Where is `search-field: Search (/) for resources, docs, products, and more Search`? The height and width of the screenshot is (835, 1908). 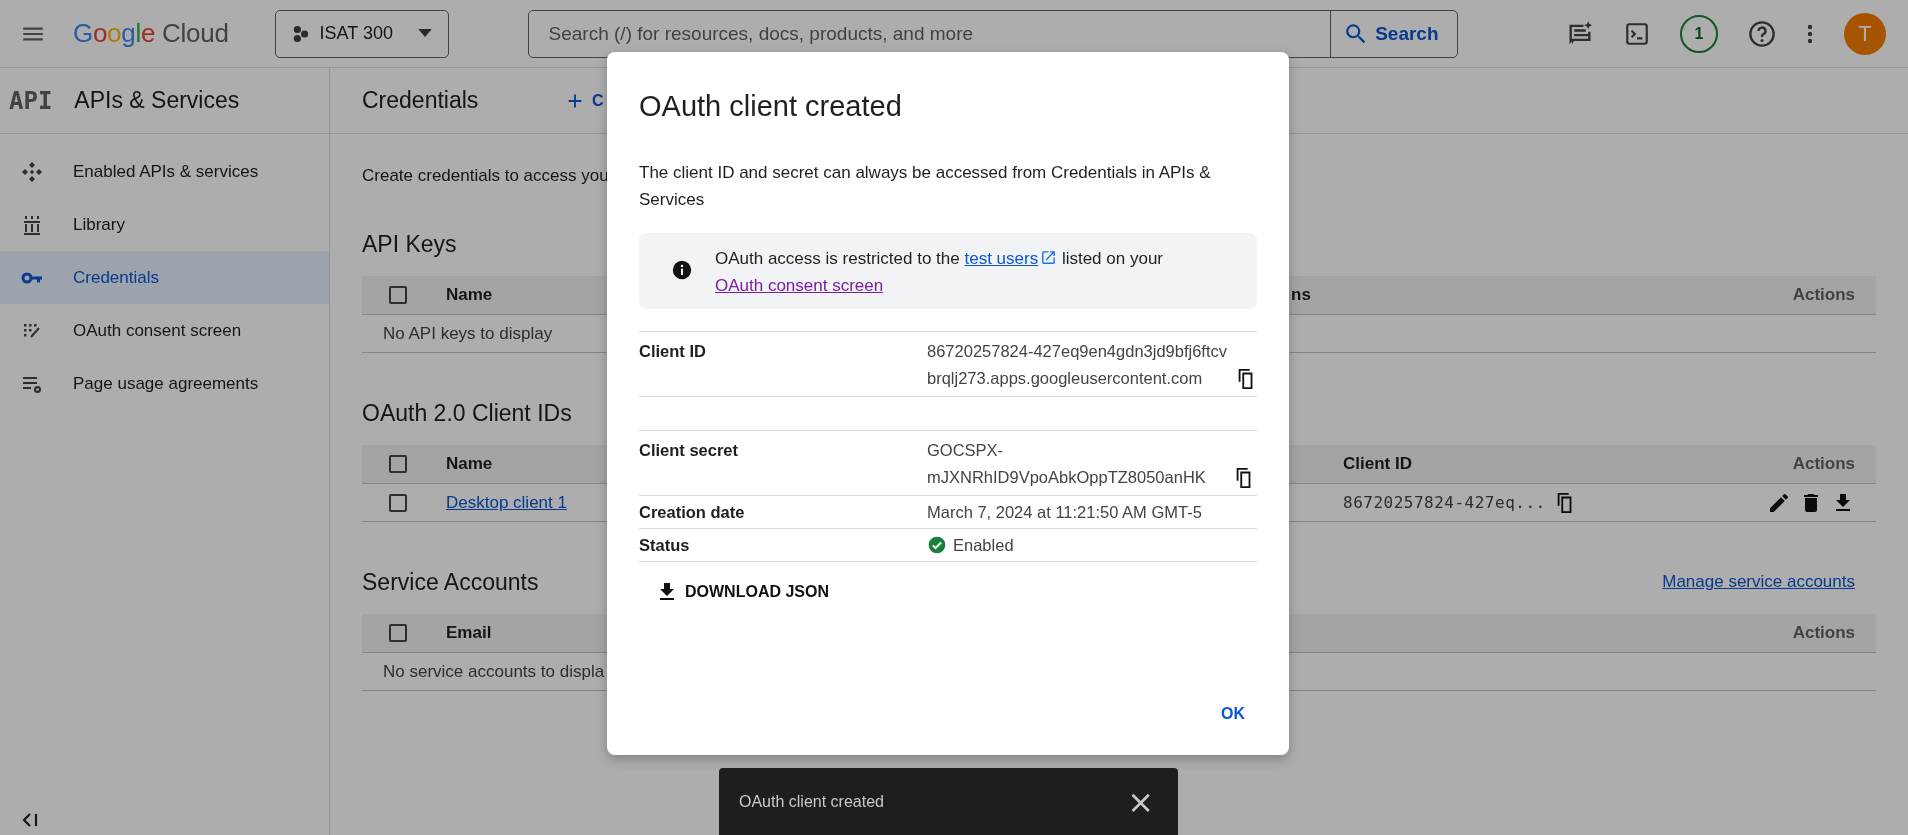 search-field: Search (/) for resources, docs, products, and more Search is located at coordinates (992, 33).